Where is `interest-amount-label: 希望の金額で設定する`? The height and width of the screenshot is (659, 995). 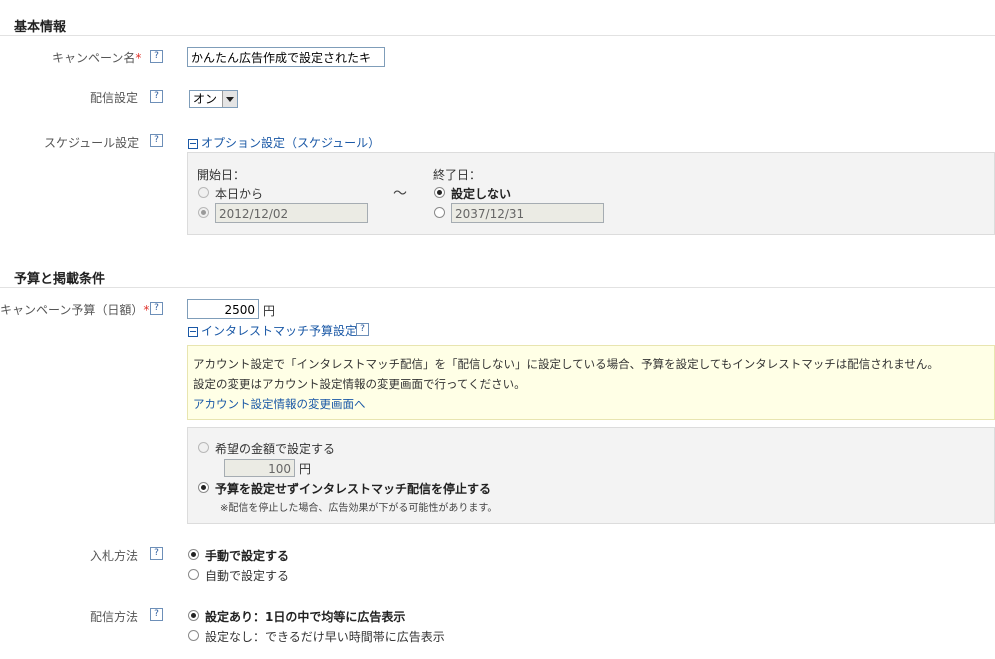 interest-amount-label: 希望の金額で設定する is located at coordinates (275, 449).